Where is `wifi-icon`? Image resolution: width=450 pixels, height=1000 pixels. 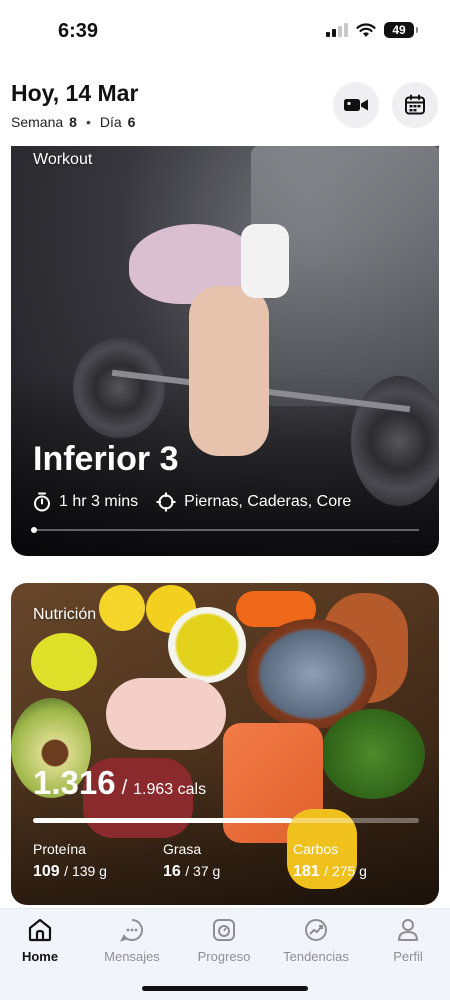
wifi-icon is located at coordinates (366, 29).